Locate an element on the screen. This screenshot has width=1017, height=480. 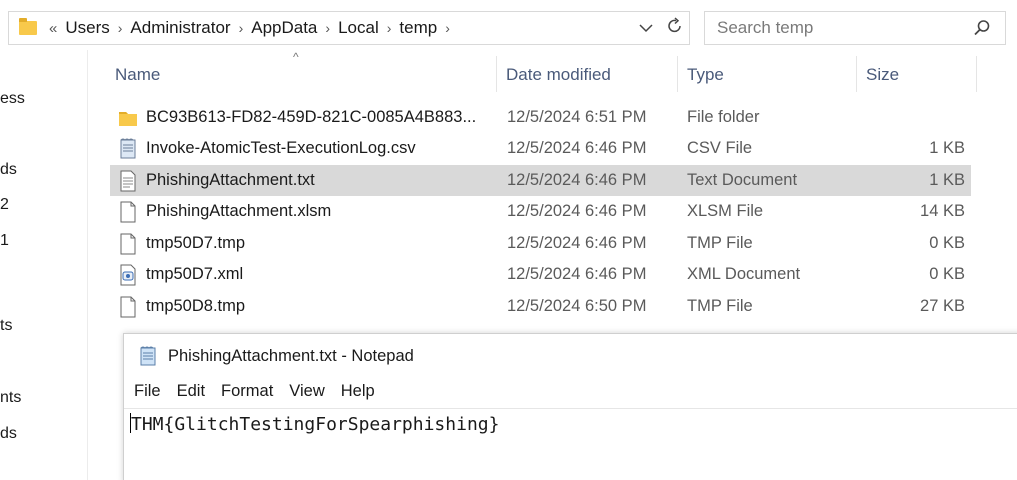
nav-item: ts is located at coordinates (6, 326).